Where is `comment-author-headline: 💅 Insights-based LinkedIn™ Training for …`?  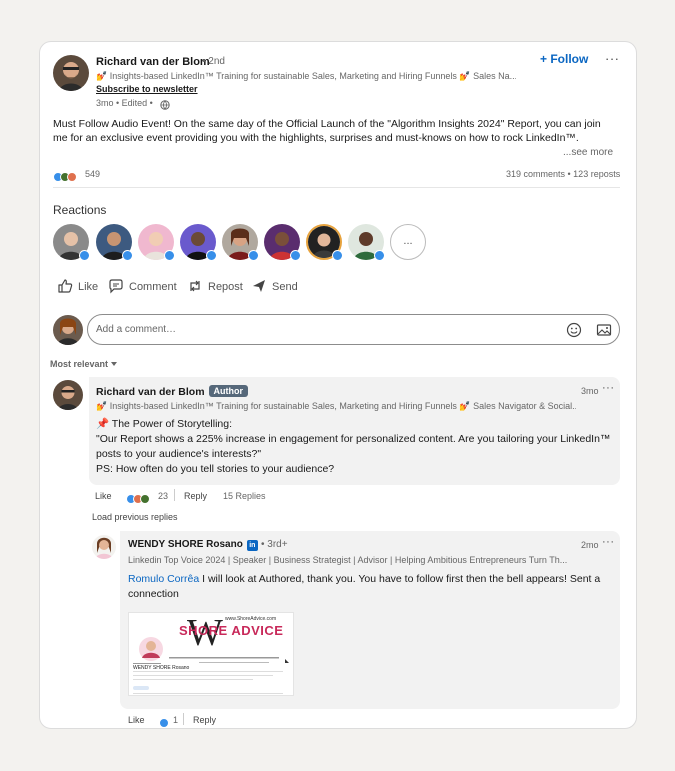
comment-author-headline: 💅 Insights-based LinkedIn™ Training for … is located at coordinates (336, 406).